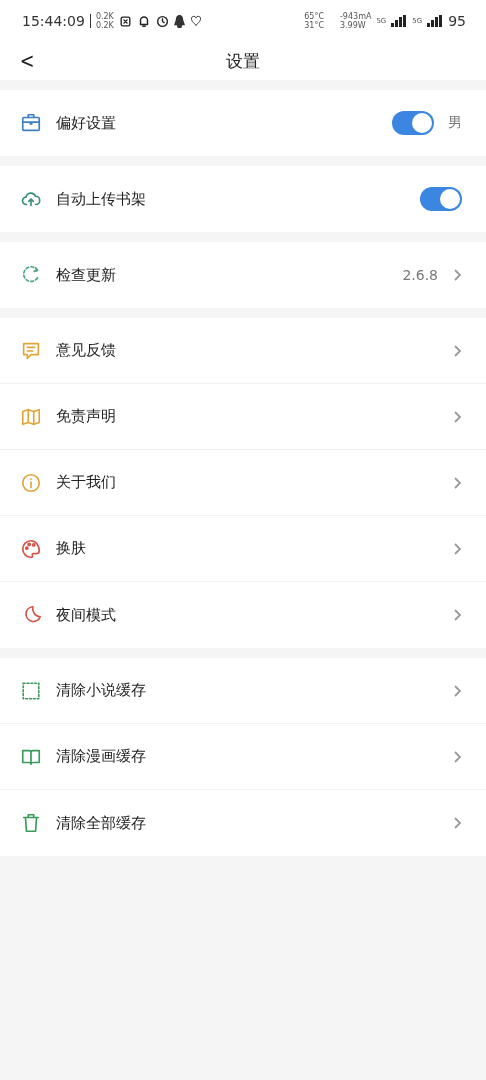  I want to click on setting-value: 2.6.8, so click(420, 275).